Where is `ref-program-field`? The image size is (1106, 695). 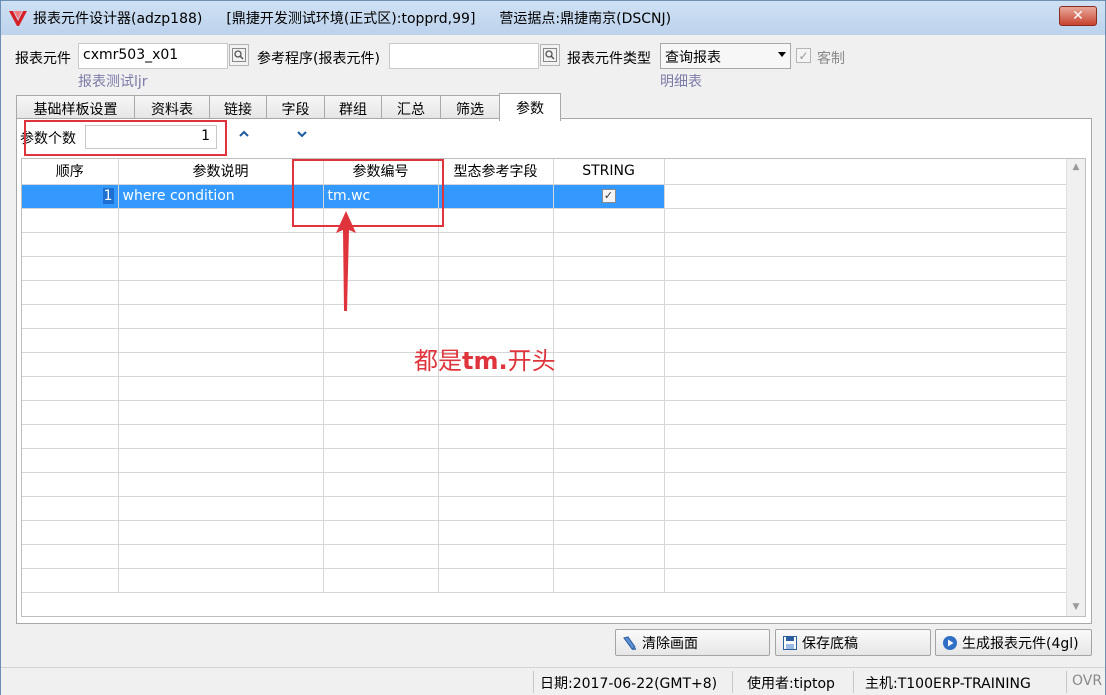
ref-program-field is located at coordinates (464, 56).